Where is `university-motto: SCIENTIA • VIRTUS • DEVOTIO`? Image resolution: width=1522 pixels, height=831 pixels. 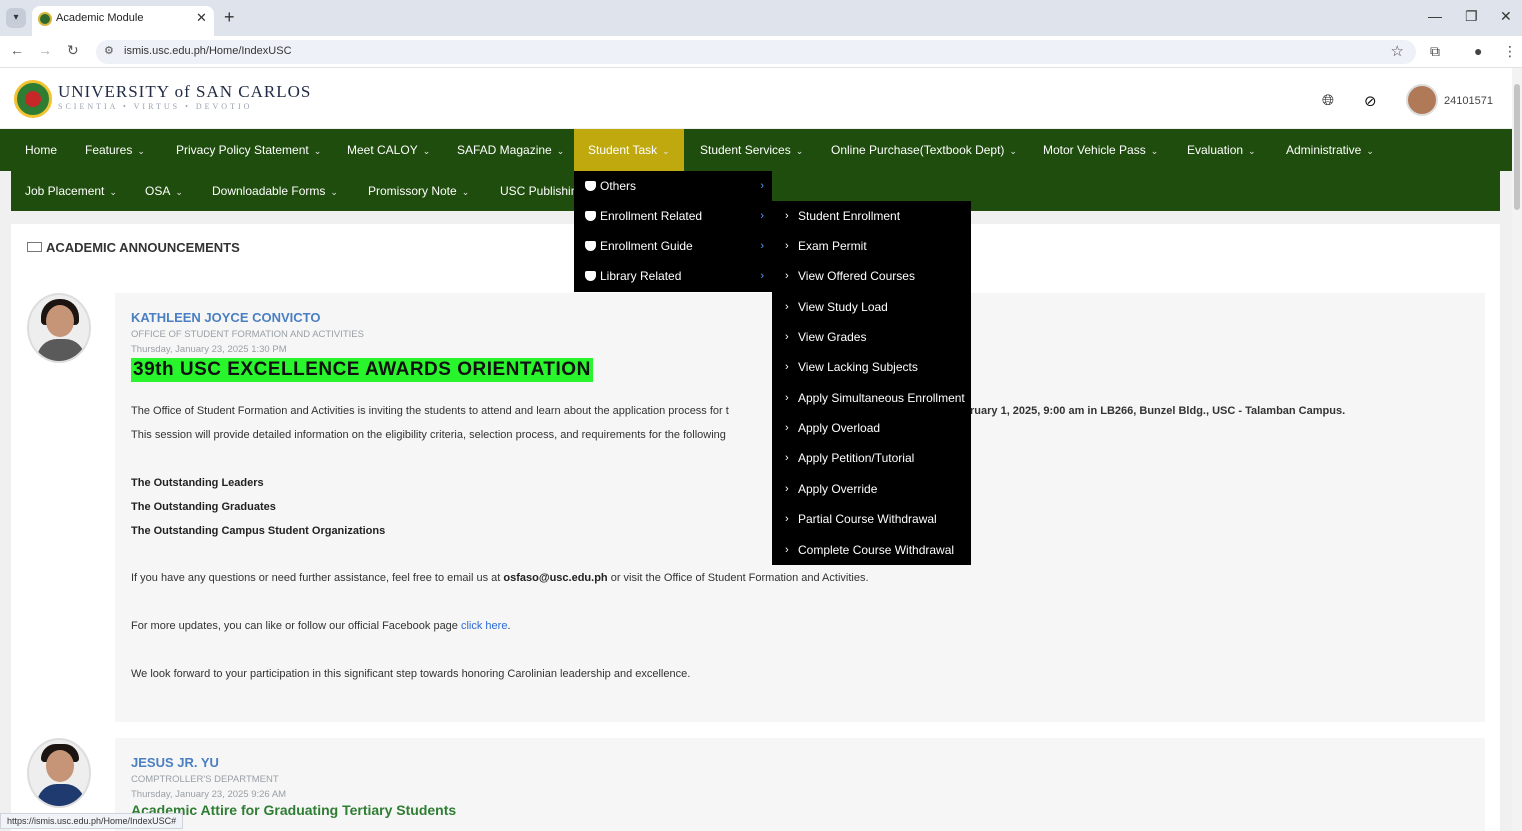 university-motto: SCIENTIA • VIRTUS • DEVOTIO is located at coordinates (155, 106).